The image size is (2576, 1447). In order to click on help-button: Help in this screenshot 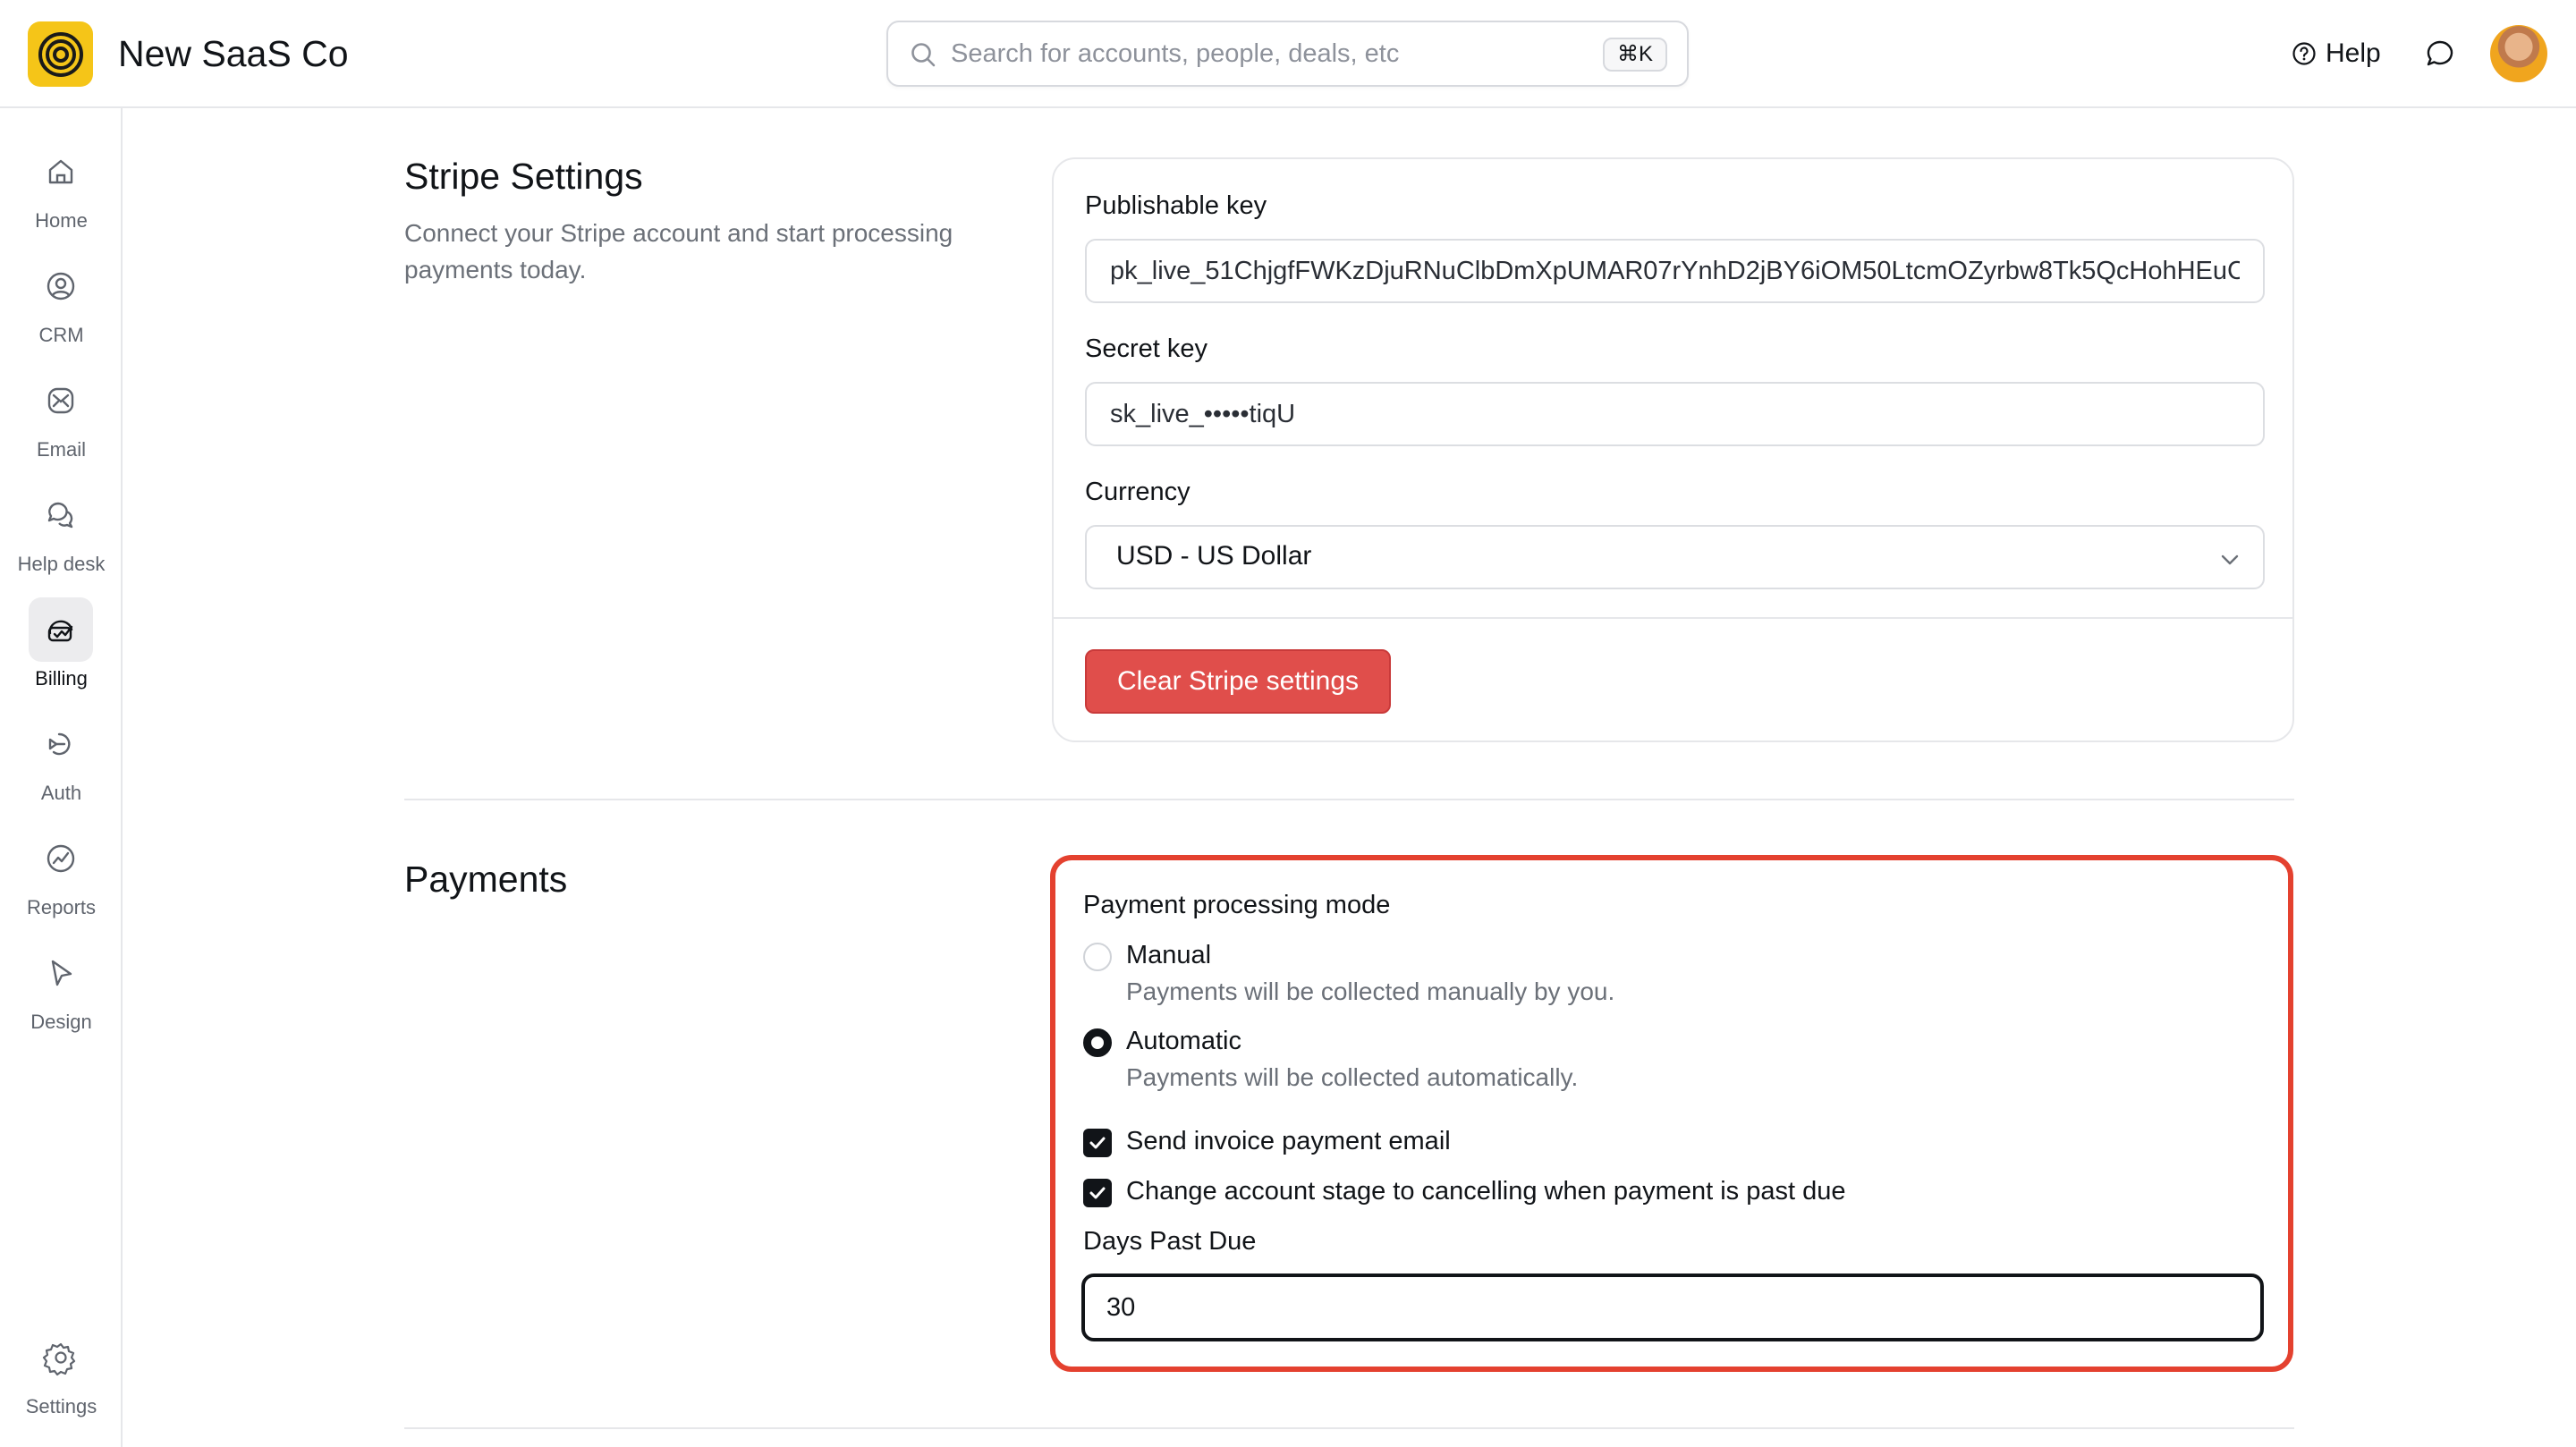, I will do `click(2336, 54)`.